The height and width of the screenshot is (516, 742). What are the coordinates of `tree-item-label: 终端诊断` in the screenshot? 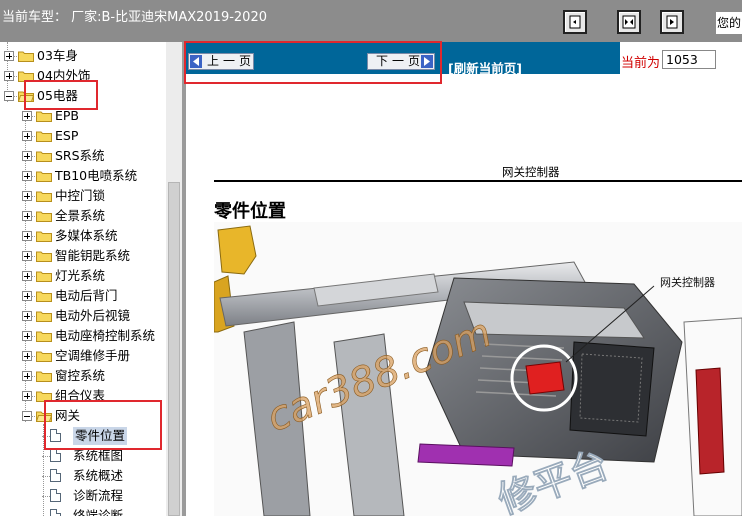 It's located at (98, 512).